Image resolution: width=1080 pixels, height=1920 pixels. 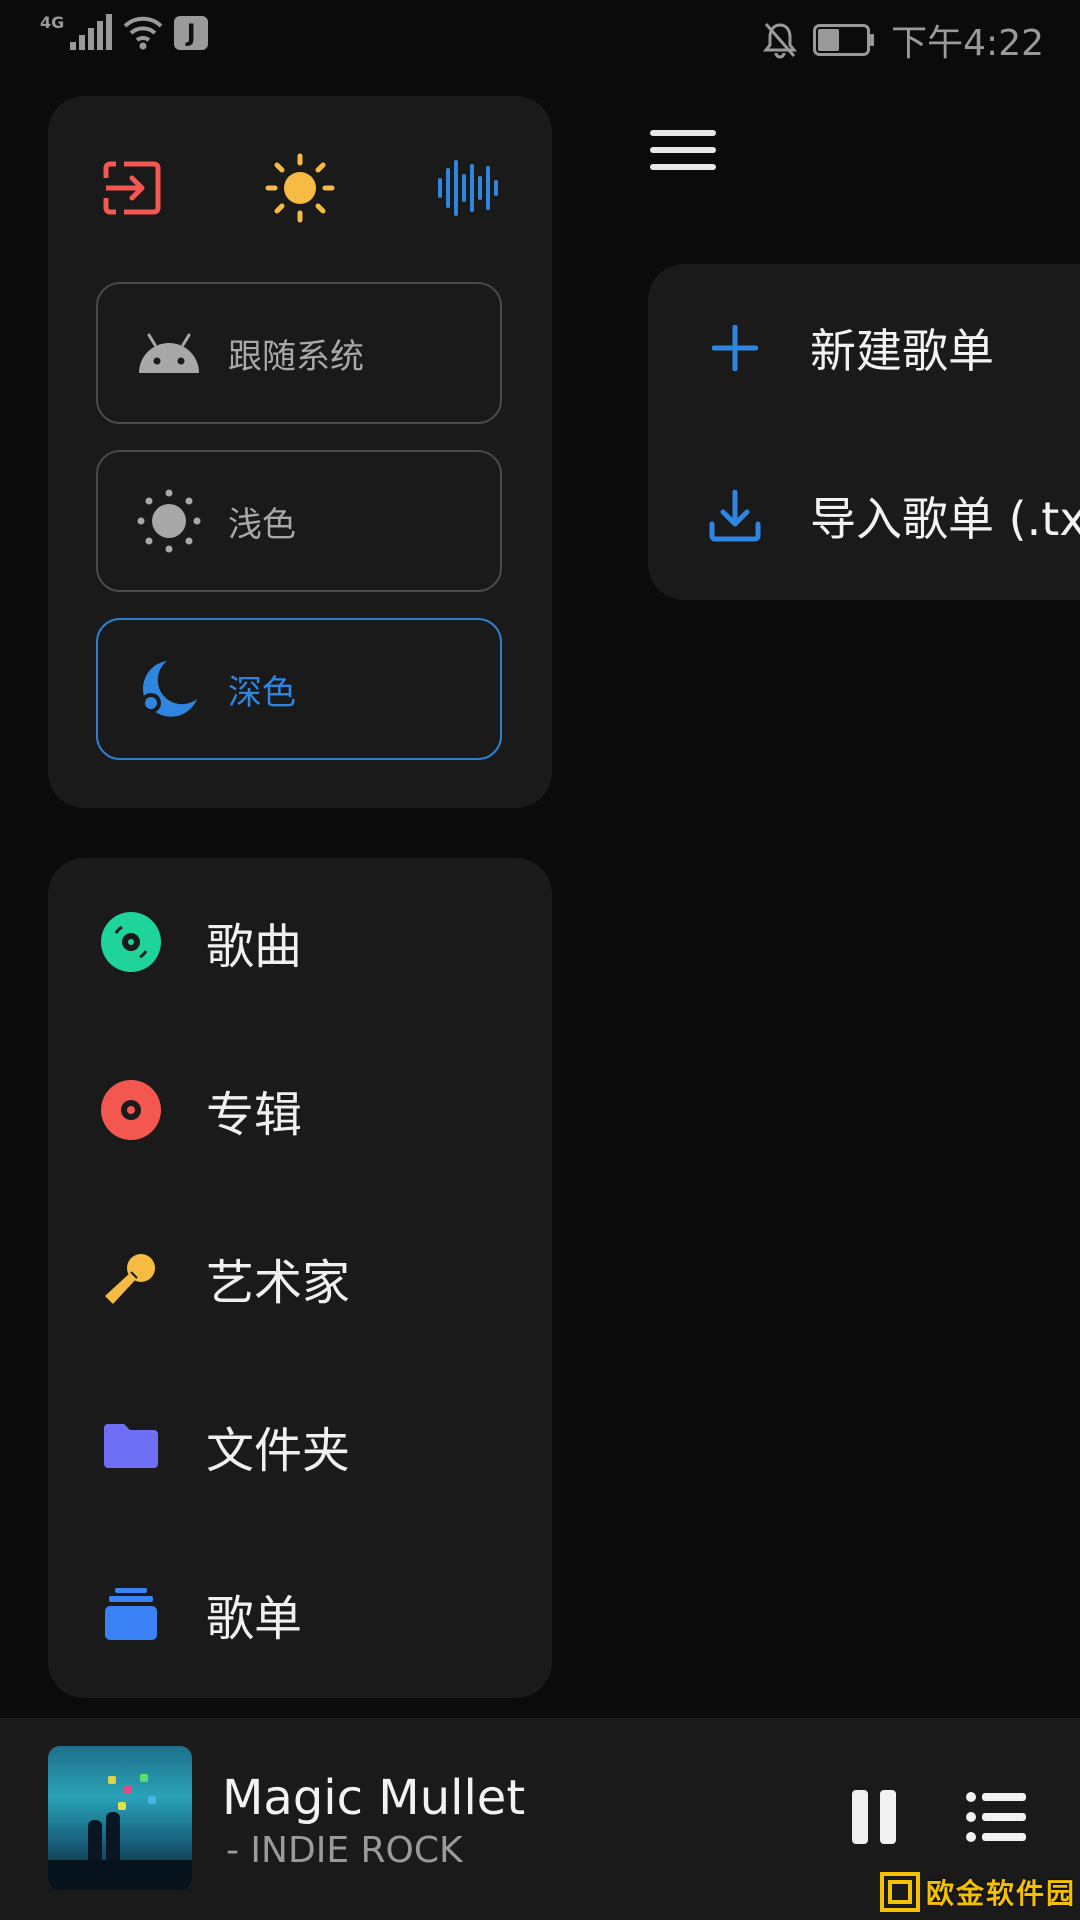 I want to click on watermark-text: 欧金软件园, so click(x=1001, y=1893).